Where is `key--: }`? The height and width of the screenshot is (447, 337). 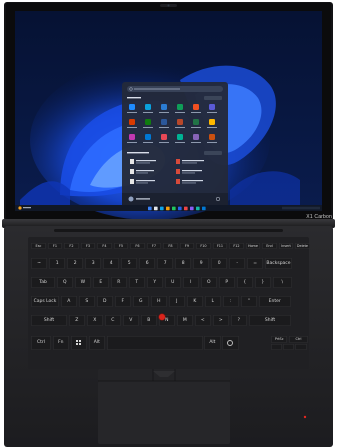 key--: } is located at coordinates (262, 282).